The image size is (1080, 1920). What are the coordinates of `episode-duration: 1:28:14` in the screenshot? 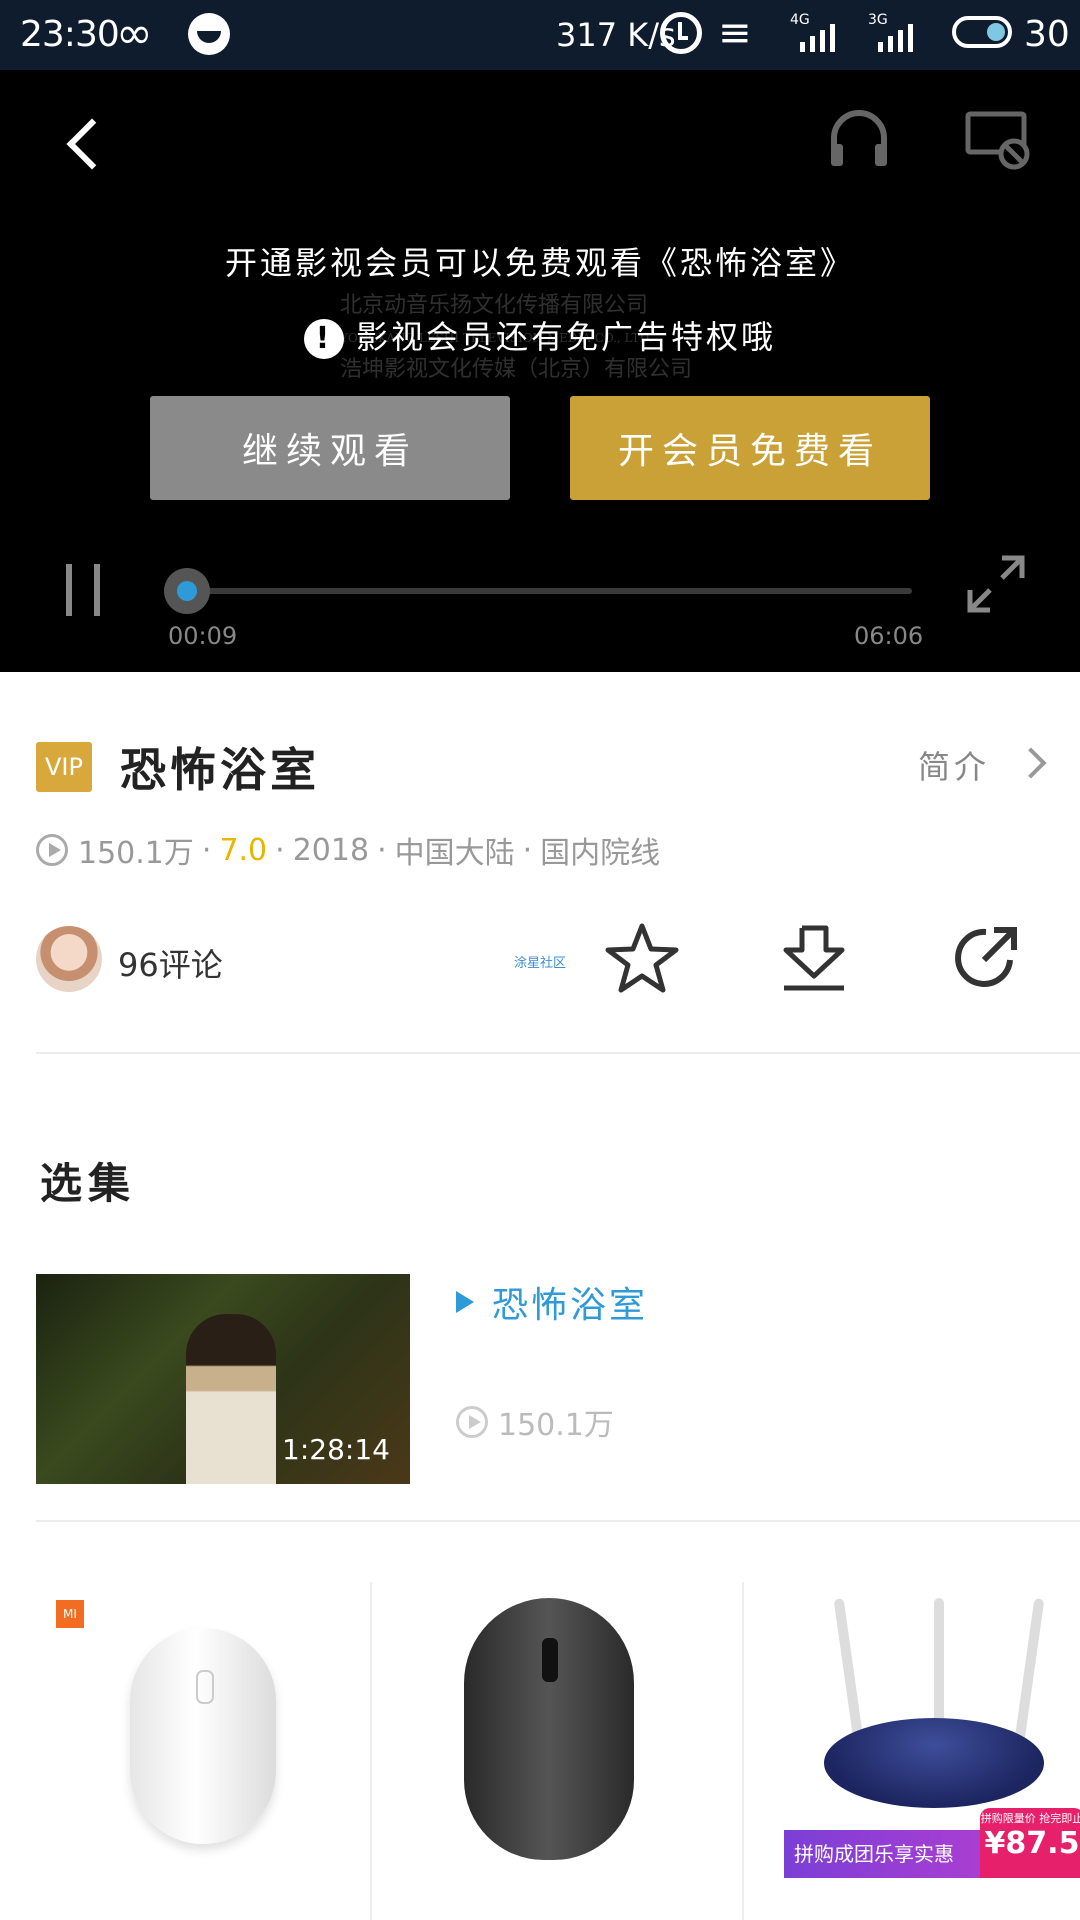 It's located at (336, 1449).